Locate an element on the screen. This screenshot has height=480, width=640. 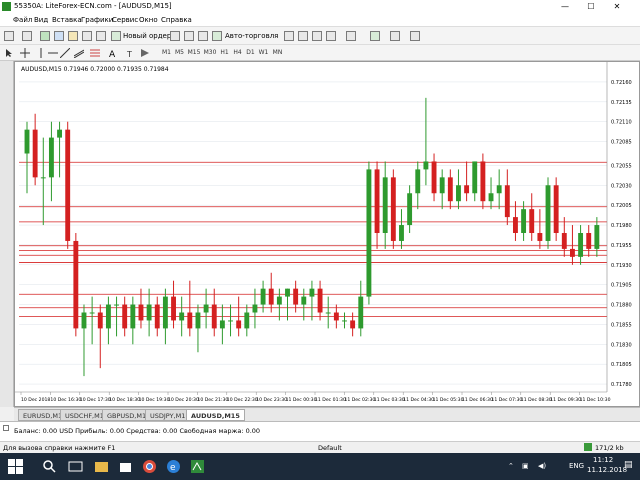
menu-charts: Графики is located at coordinates (97, 20).